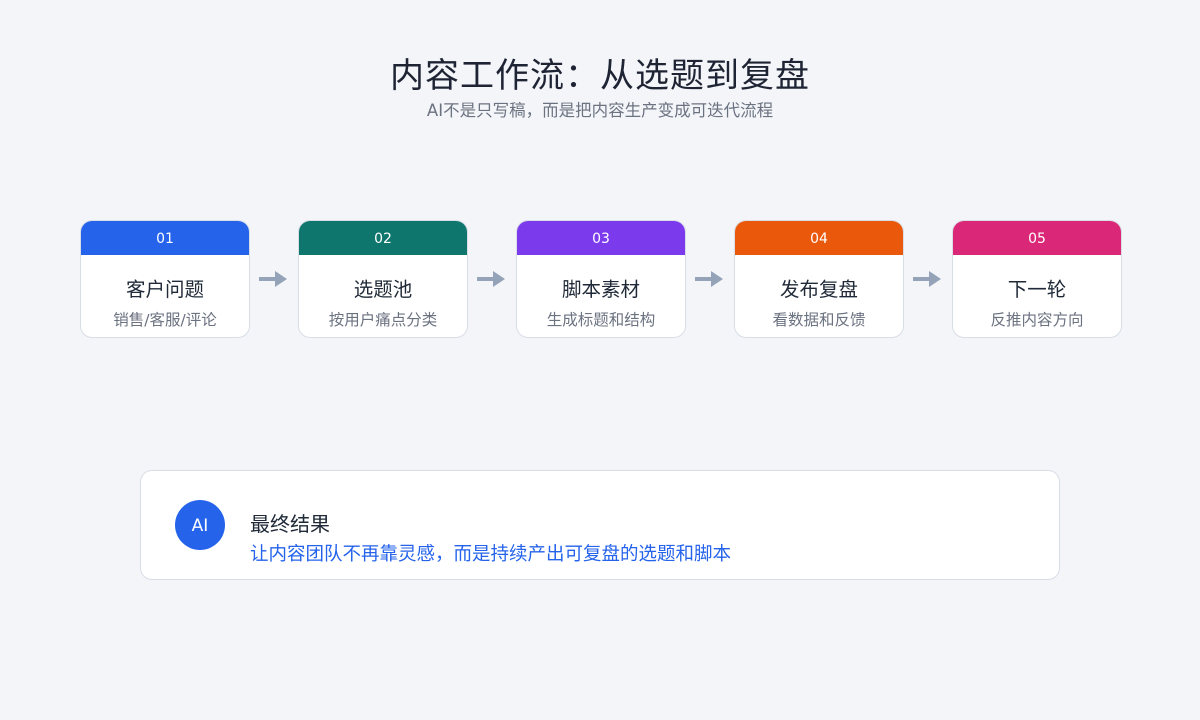  I want to click on step-desc-1: 销售/客服/评论, so click(165, 320).